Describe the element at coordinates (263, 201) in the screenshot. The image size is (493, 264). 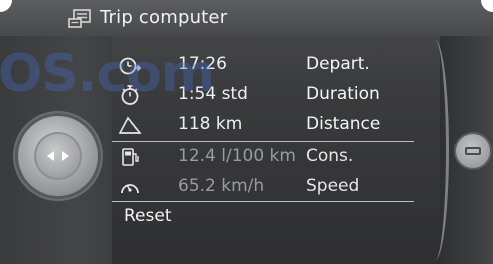
I see `separator` at that location.